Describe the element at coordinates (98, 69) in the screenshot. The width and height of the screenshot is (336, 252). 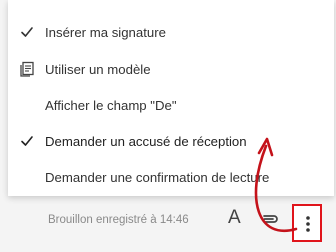
I see `menu-item-label: Utiliser un modèle` at that location.